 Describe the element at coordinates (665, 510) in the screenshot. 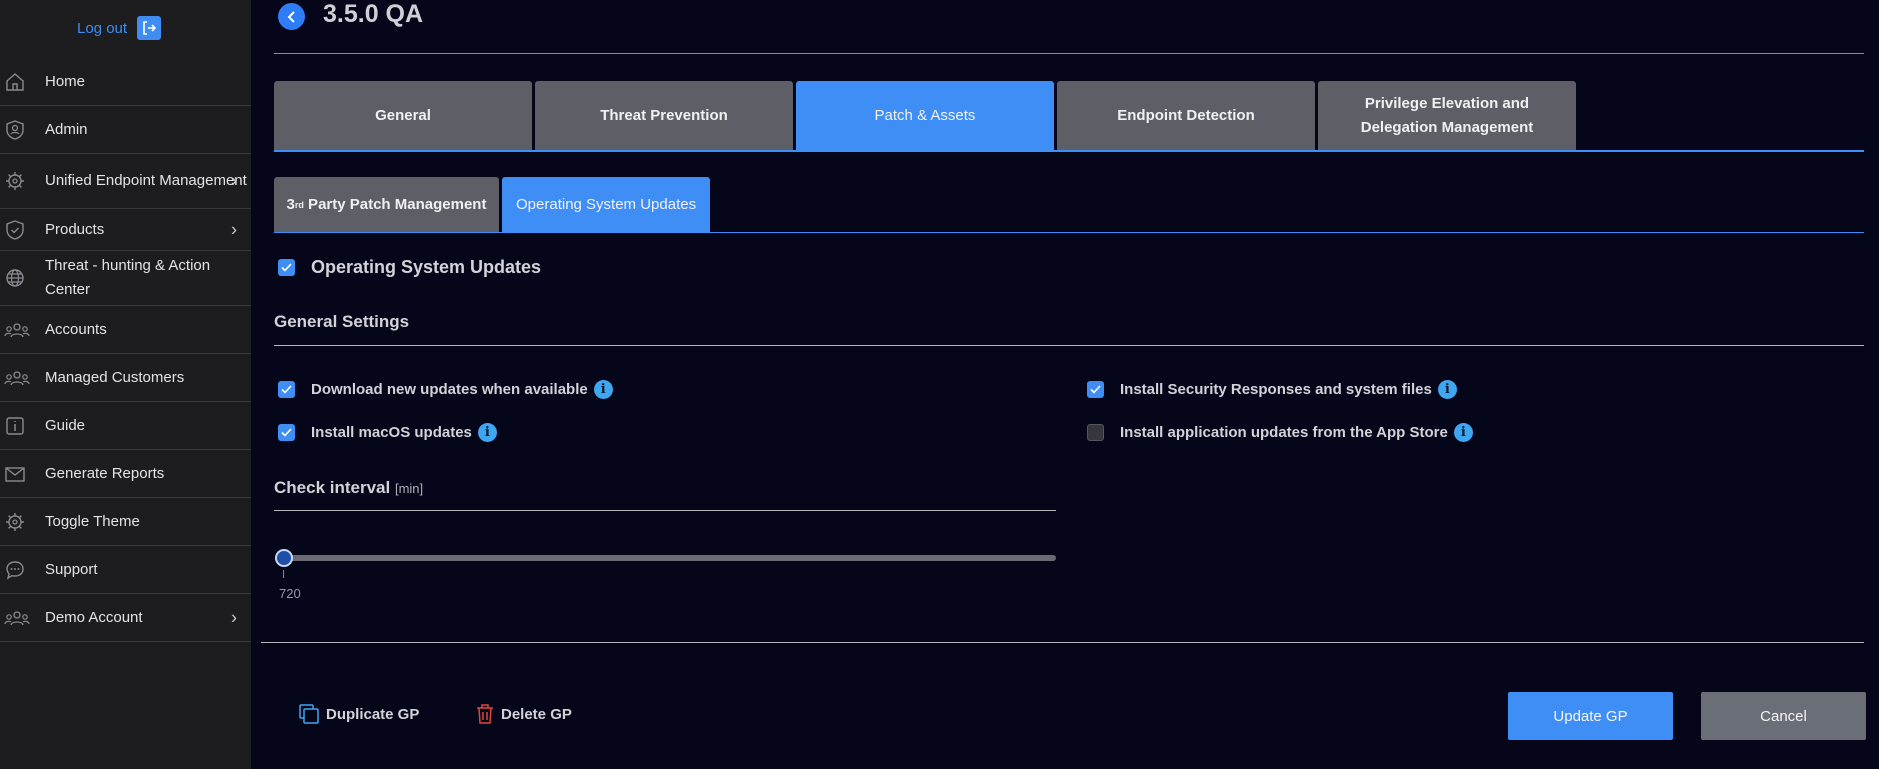

I see `check-interval-divider` at that location.